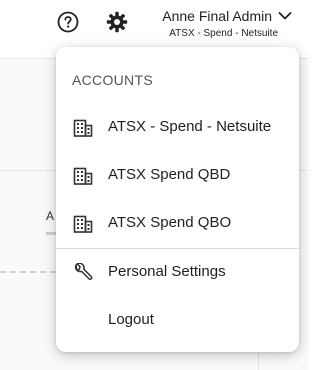  I want to click on account-item-atsx-spend-qbo: ATSX Spend QBO, so click(177, 224).